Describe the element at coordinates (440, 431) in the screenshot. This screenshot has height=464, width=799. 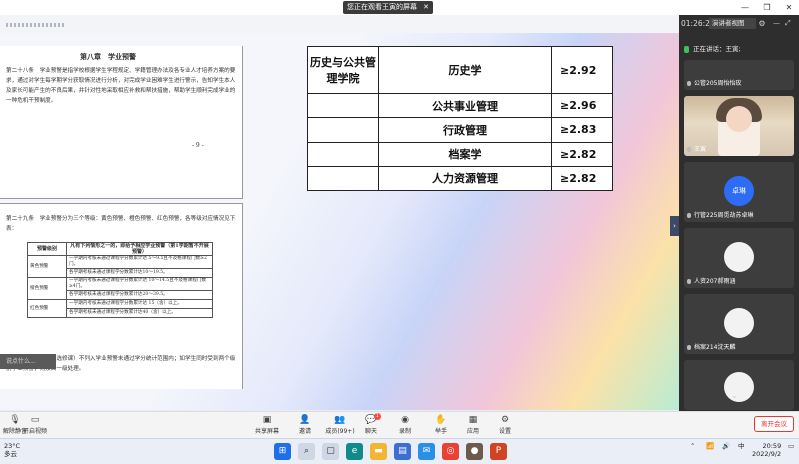
I see `tool-label: 举手` at that location.